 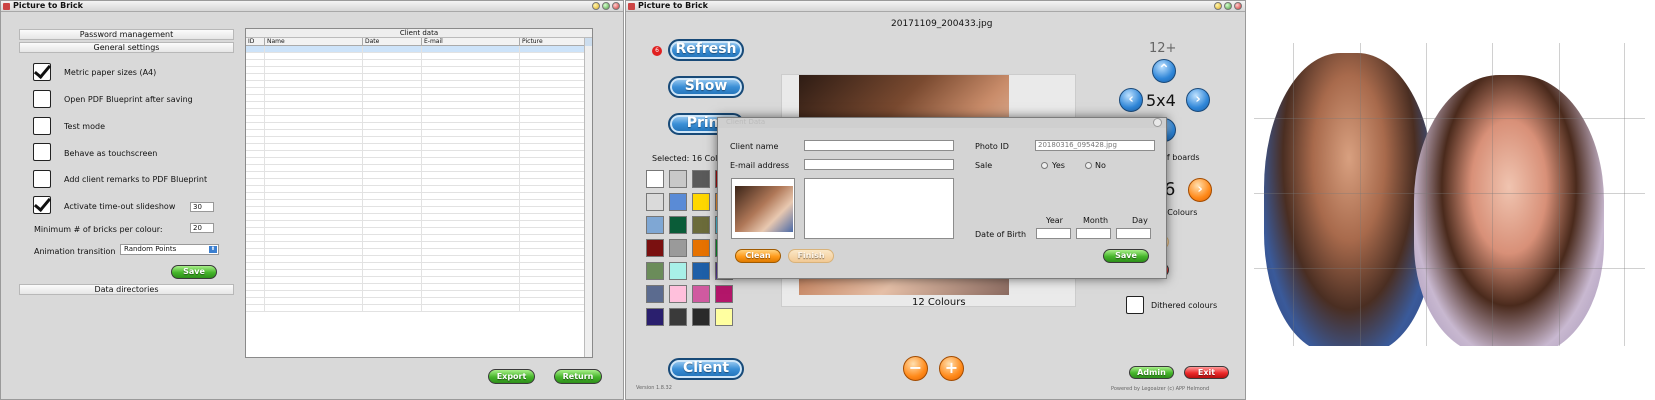 I want to click on remarks-textarea, so click(x=879, y=208).